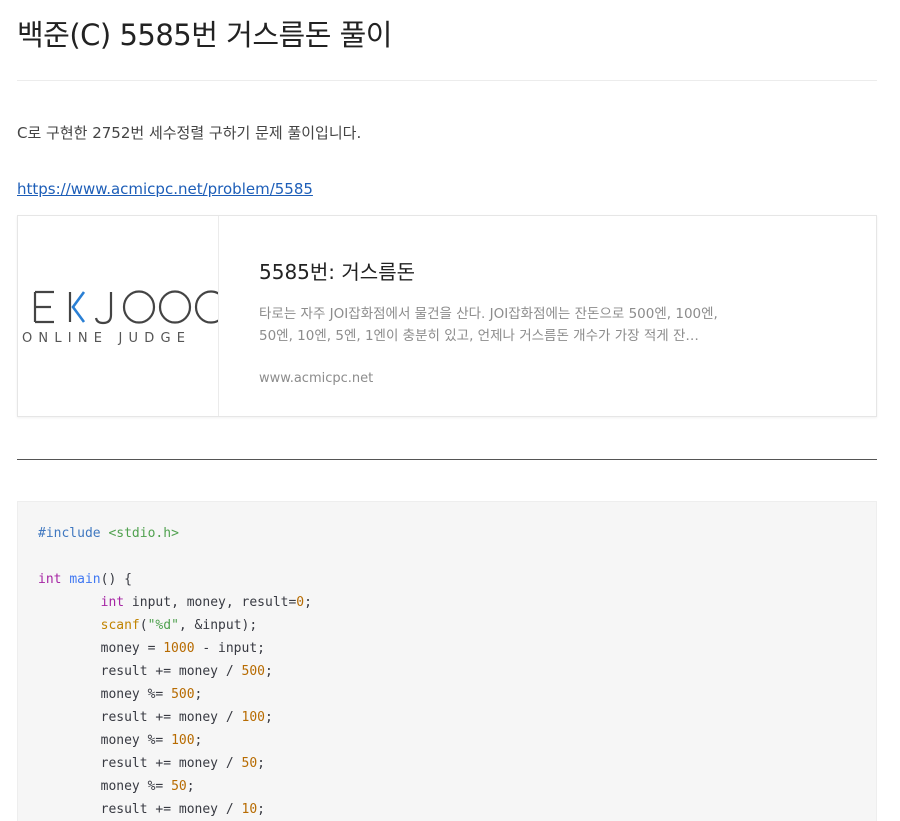 The image size is (900, 821). I want to click on code-token: main, so click(85, 579).